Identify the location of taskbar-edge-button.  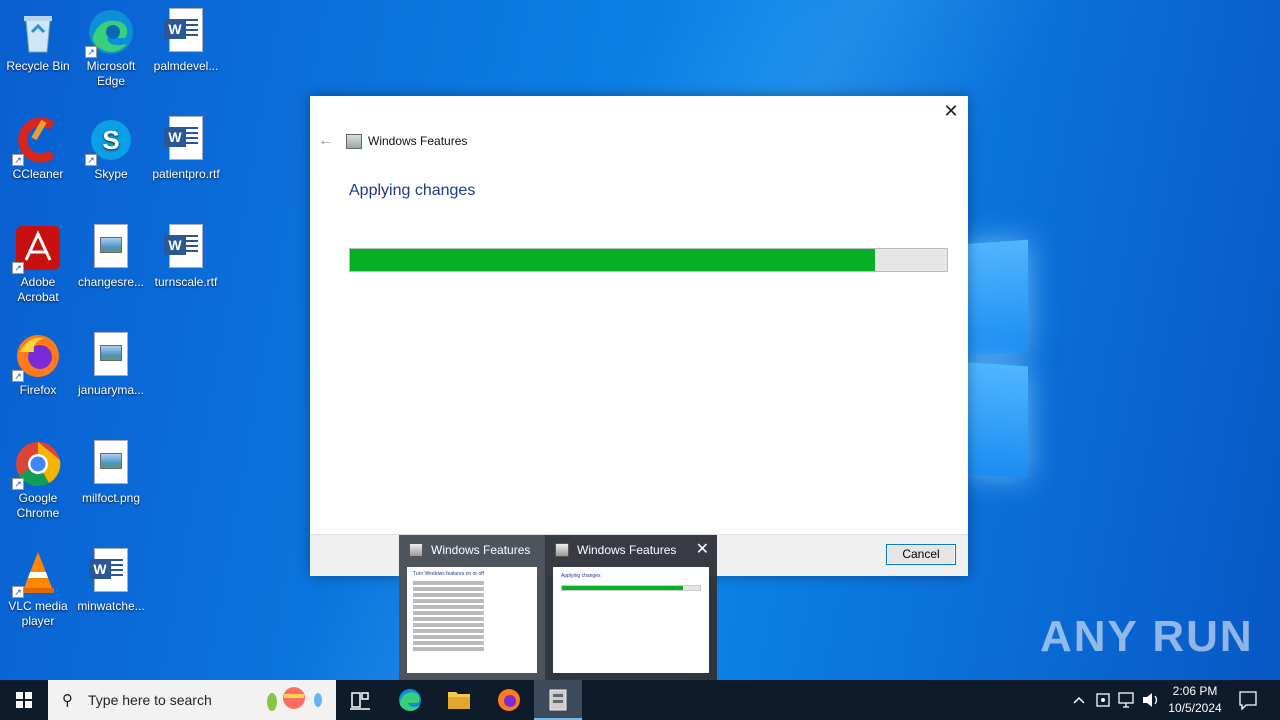
(410, 700).